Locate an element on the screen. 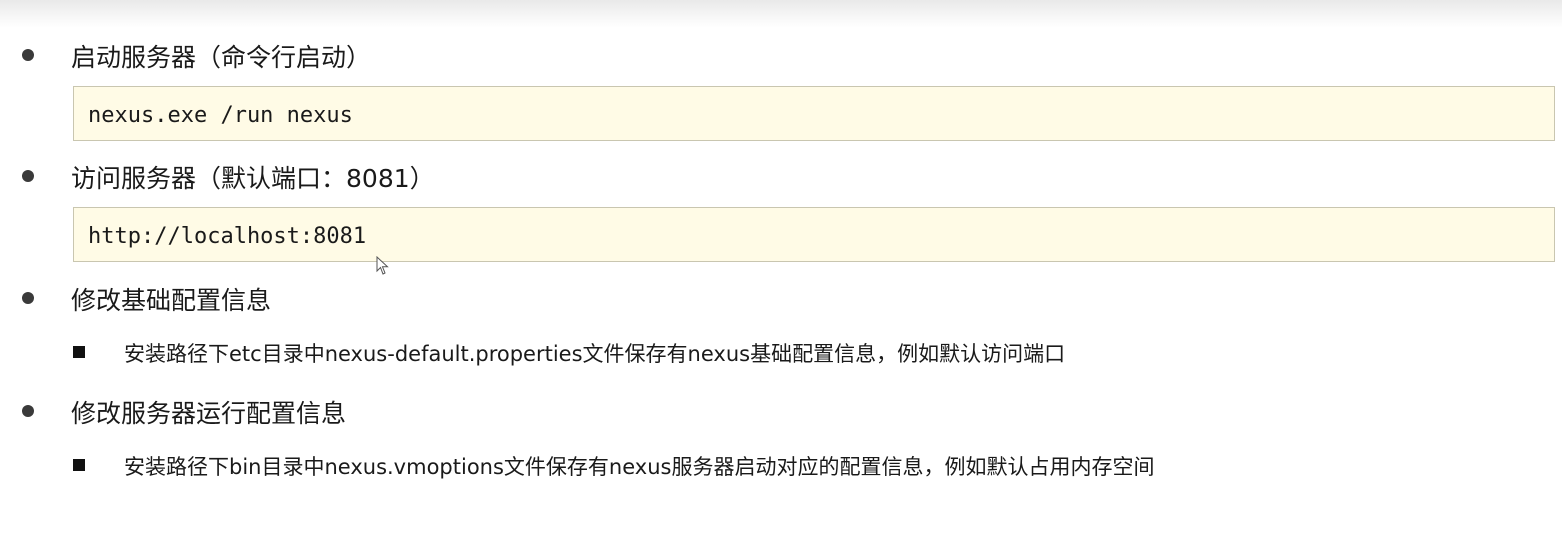 The width and height of the screenshot is (1562, 533). mouse-cursor-icon is located at coordinates (382, 265).